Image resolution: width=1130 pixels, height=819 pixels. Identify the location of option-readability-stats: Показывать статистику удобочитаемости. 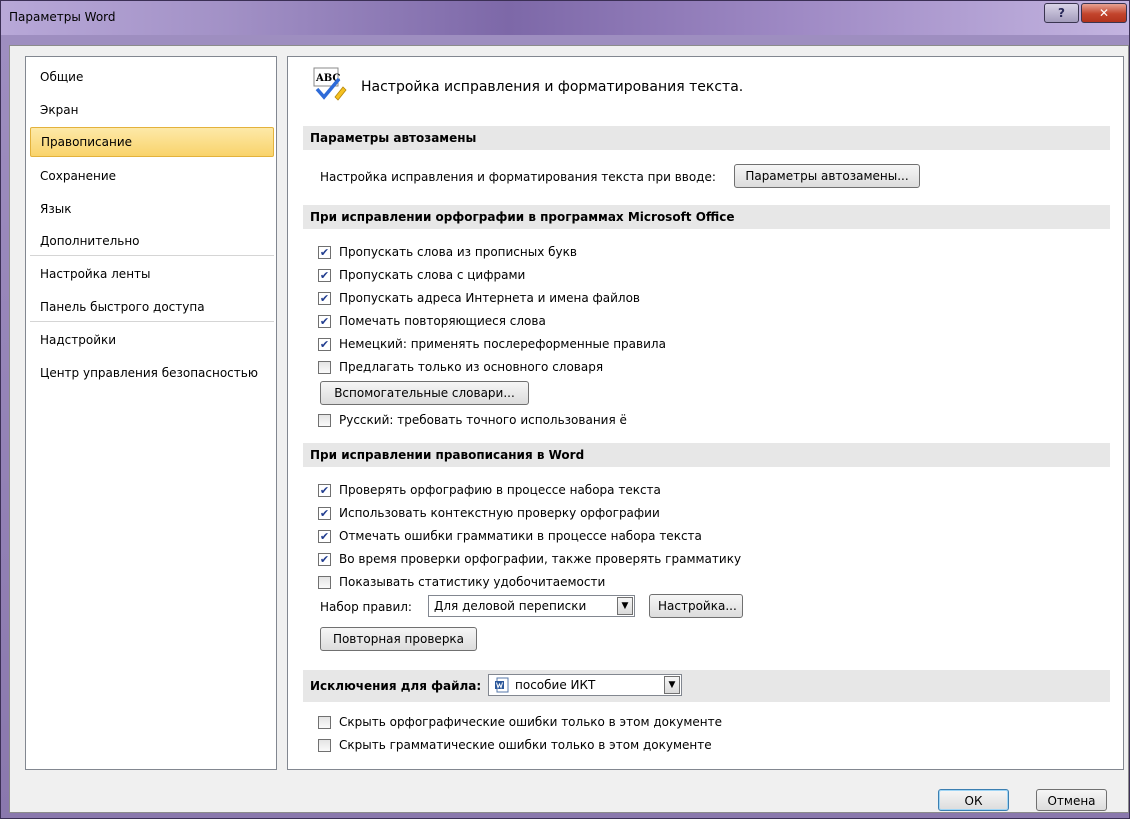
(461, 582).